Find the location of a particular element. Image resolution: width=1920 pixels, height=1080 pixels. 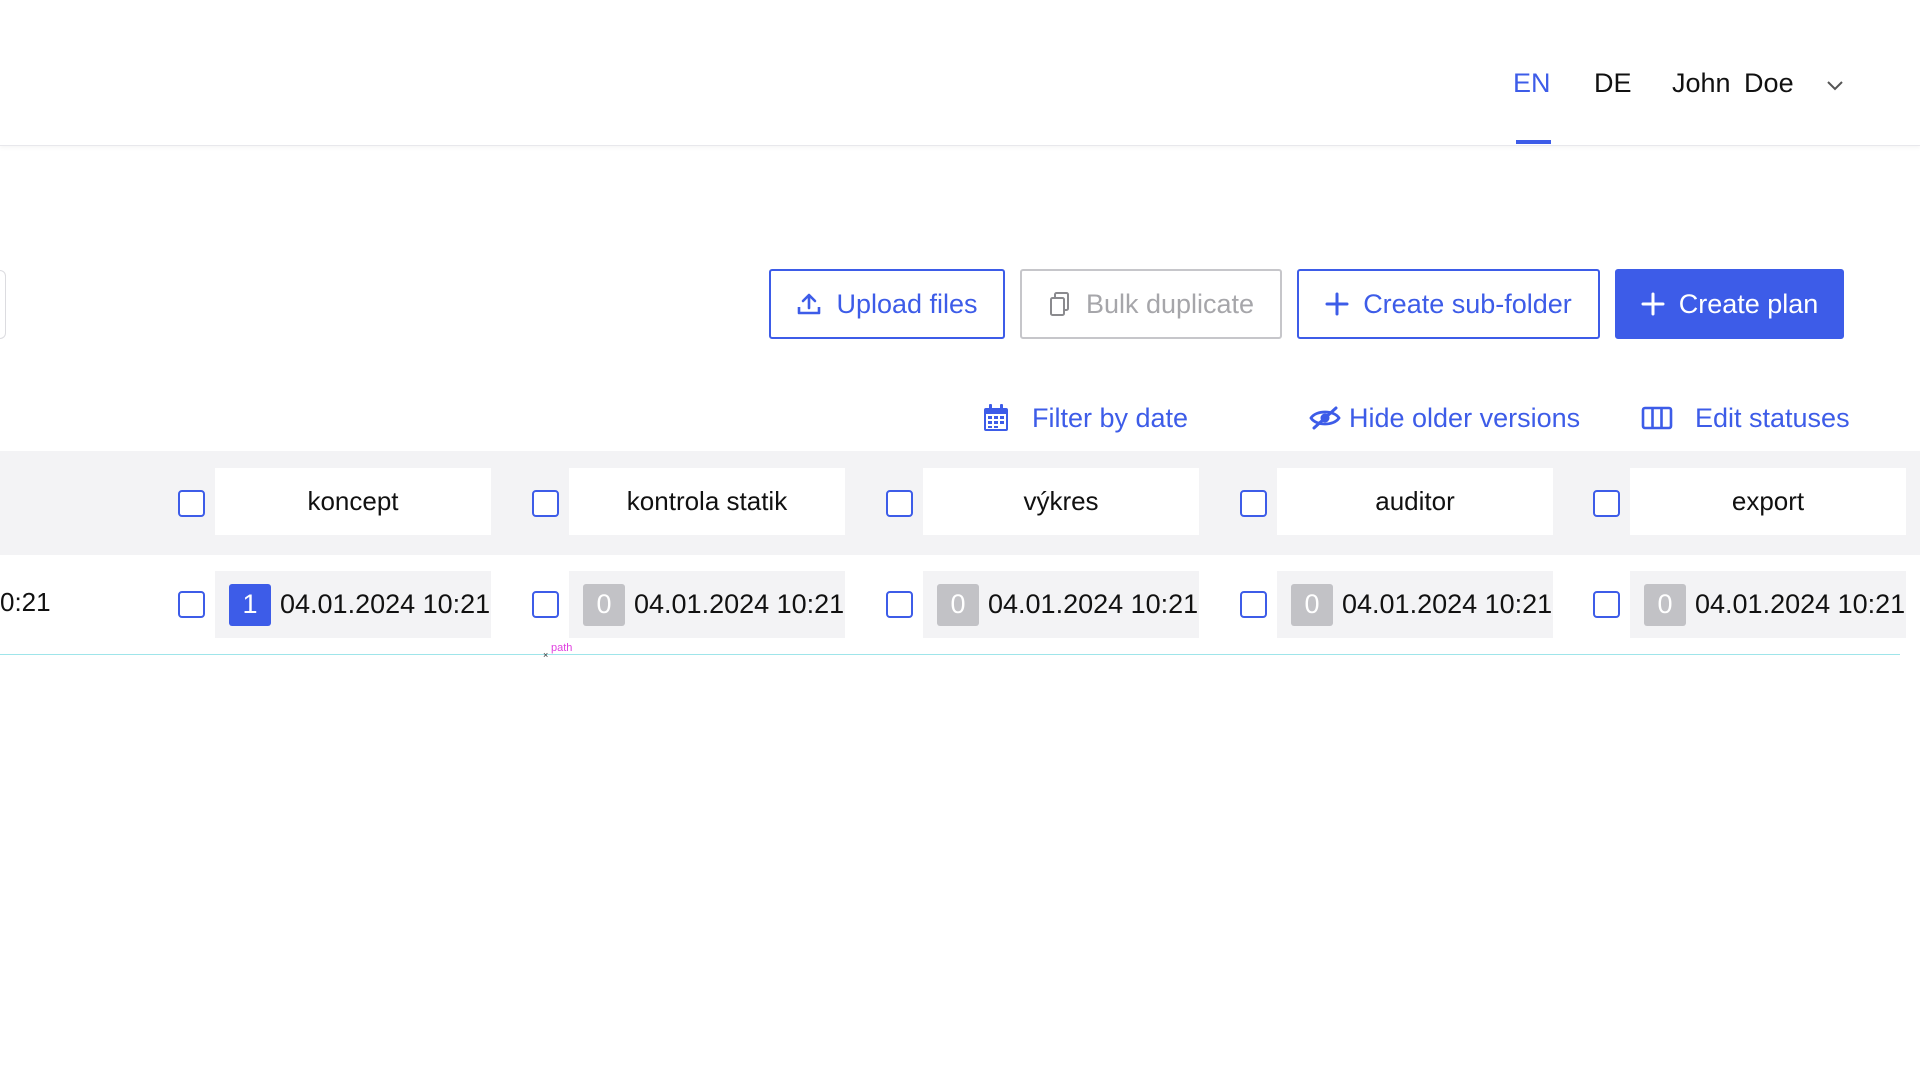

filter-by-date-label: Filter by date is located at coordinates (1110, 417).